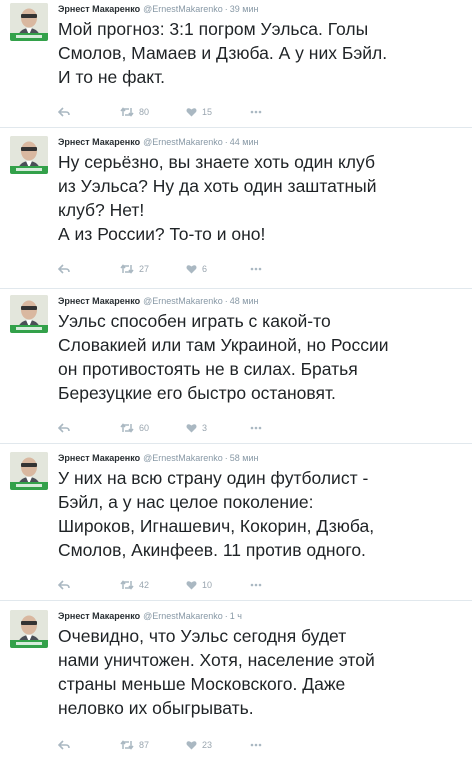 The image size is (472, 764). Describe the element at coordinates (199, 112) in the screenshot. I see `like-button: 15` at that location.